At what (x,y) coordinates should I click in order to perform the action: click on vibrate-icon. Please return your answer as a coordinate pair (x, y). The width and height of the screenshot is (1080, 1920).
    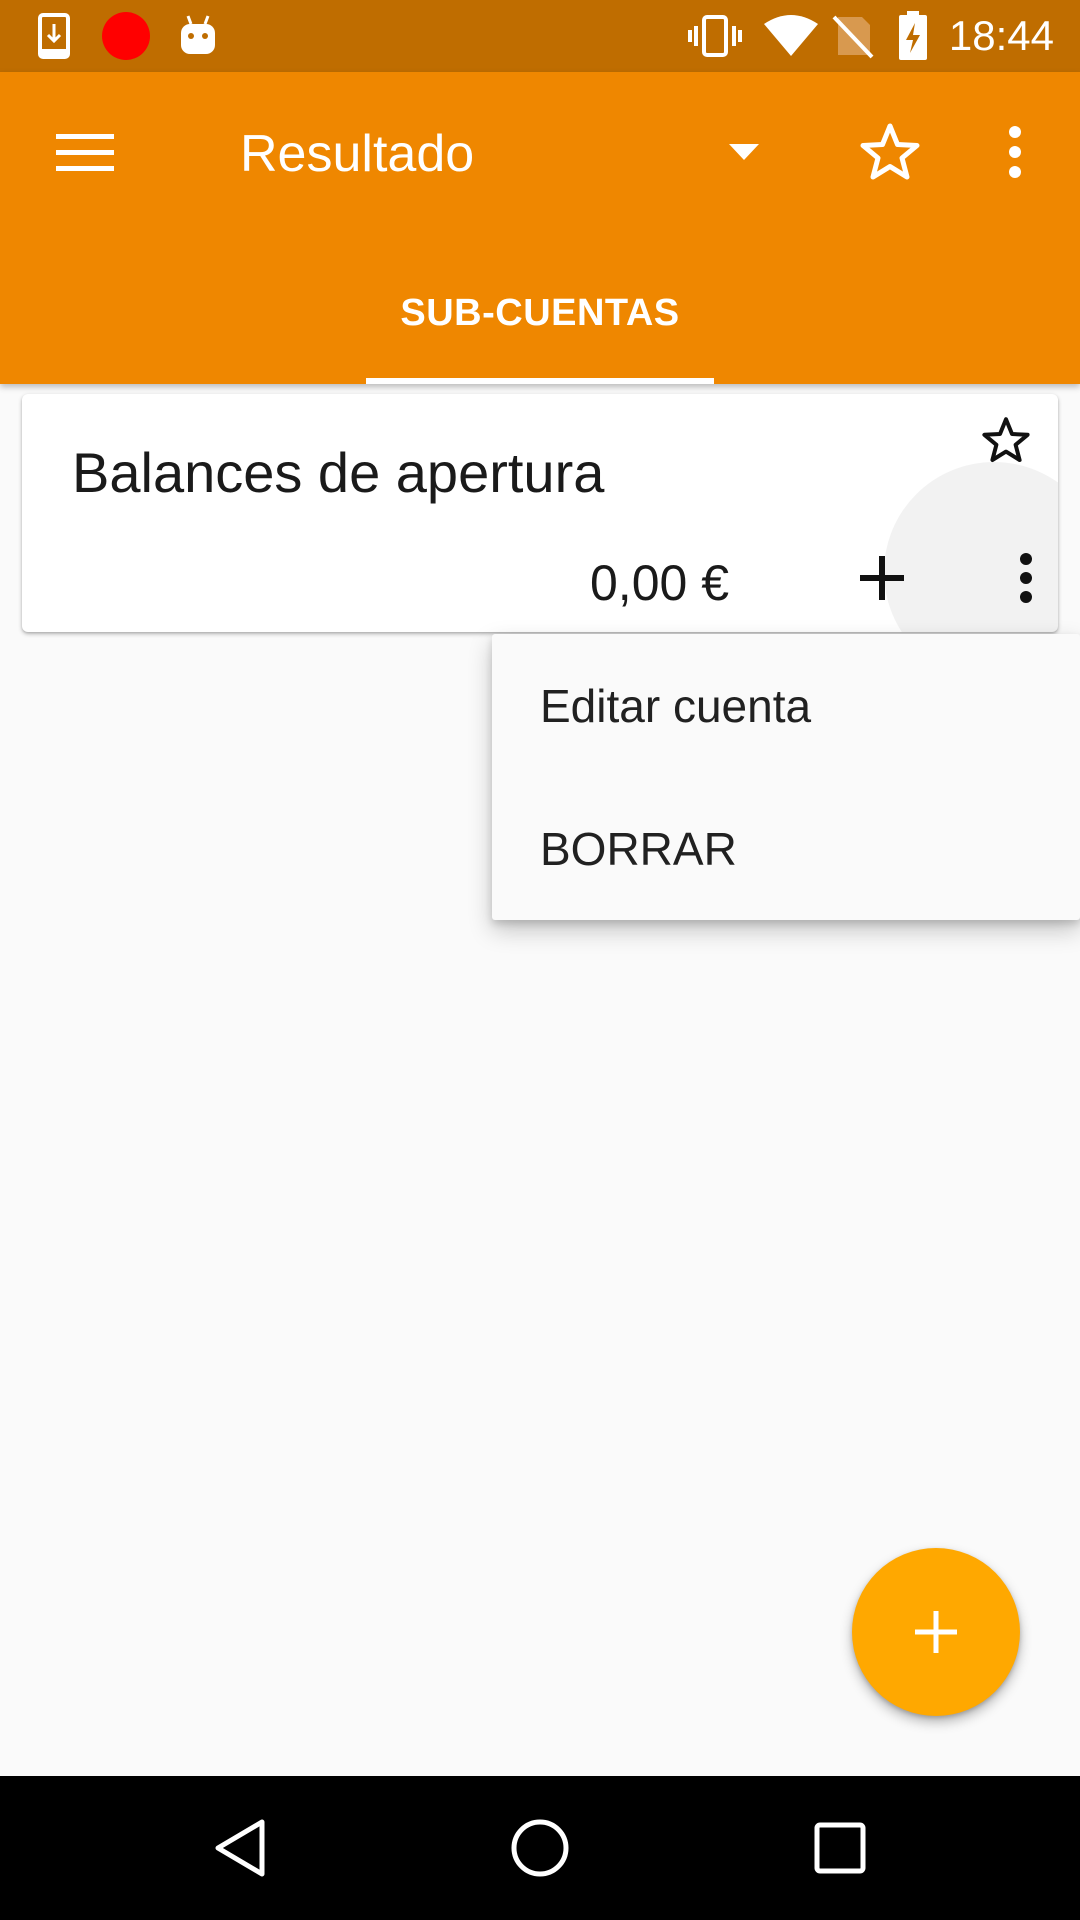
    Looking at the image, I should click on (715, 36).